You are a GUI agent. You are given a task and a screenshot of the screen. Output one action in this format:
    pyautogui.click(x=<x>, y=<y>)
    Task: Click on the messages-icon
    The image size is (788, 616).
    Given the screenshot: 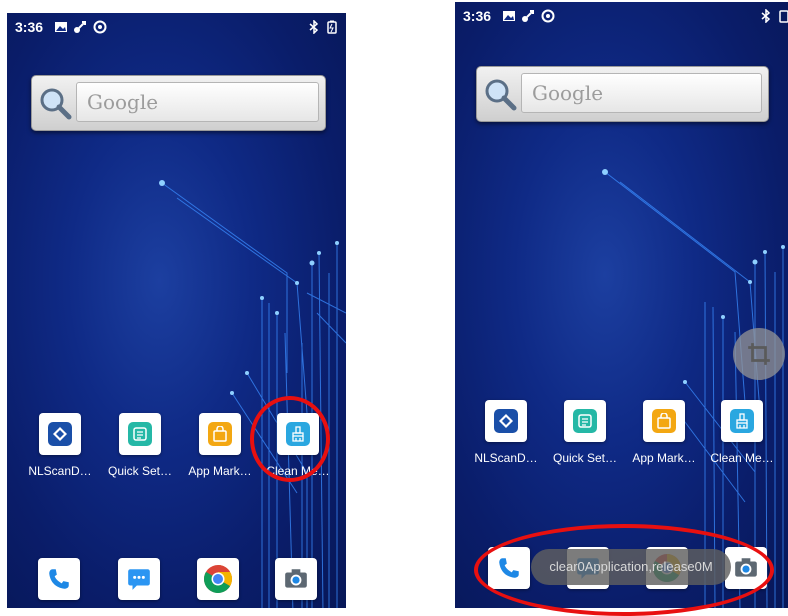 What is the action you would take?
    pyautogui.click(x=139, y=579)
    